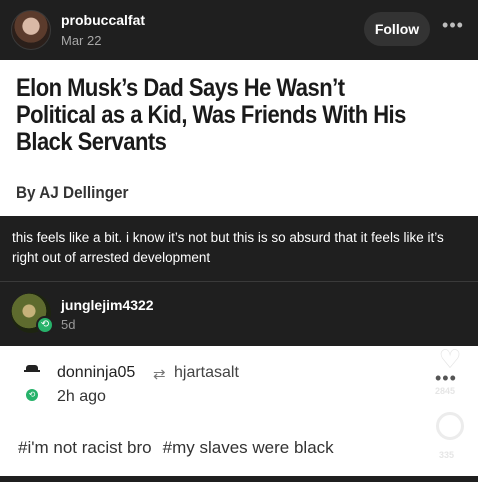 Image resolution: width=478 pixels, height=482 pixels. What do you see at coordinates (103, 20) in the screenshot?
I see `post-author: probuccalfat` at bounding box center [103, 20].